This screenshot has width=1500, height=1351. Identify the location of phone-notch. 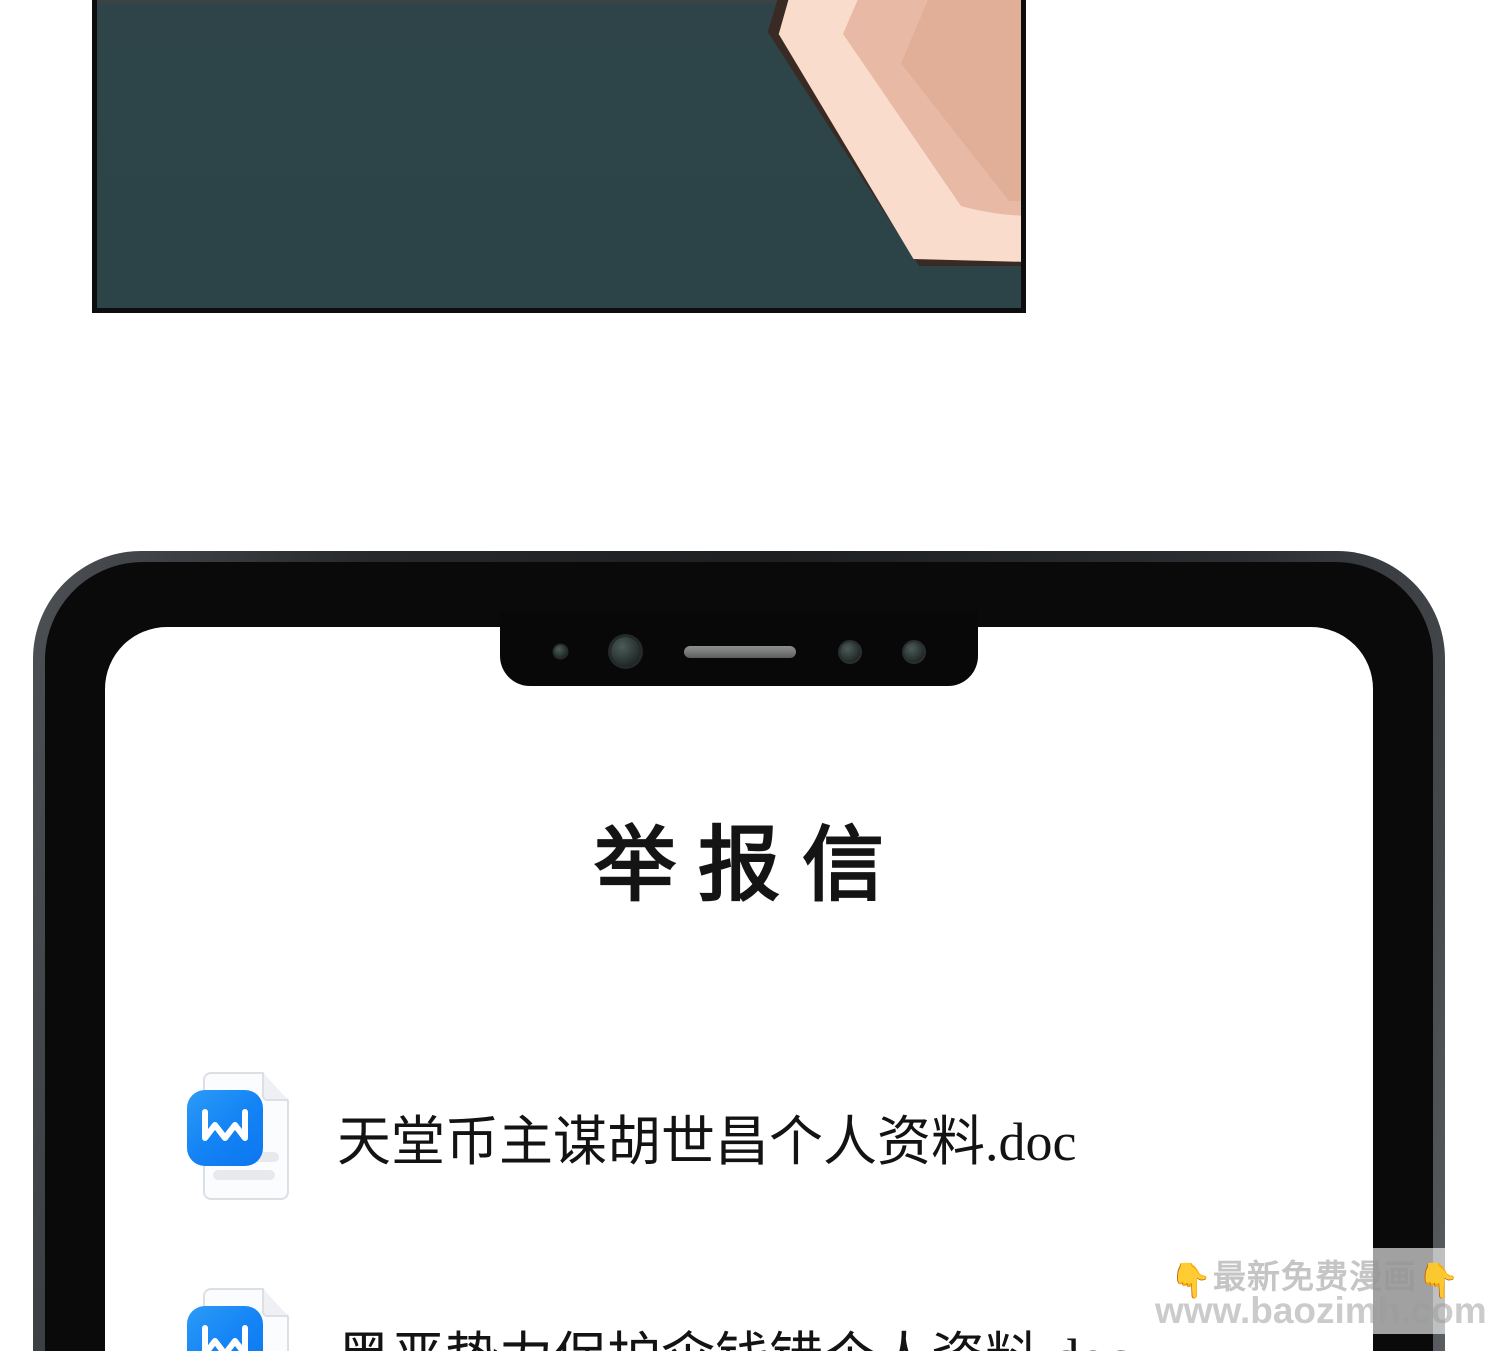
(739, 648).